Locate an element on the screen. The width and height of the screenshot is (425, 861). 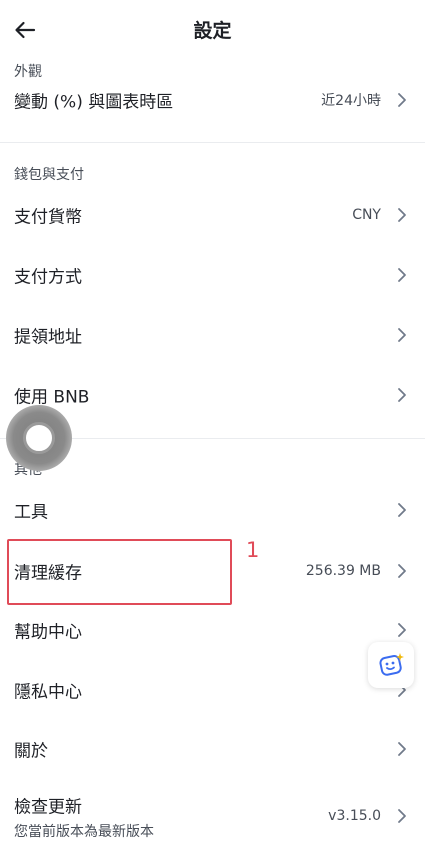
row-label: 幫助中心 is located at coordinates (48, 632).